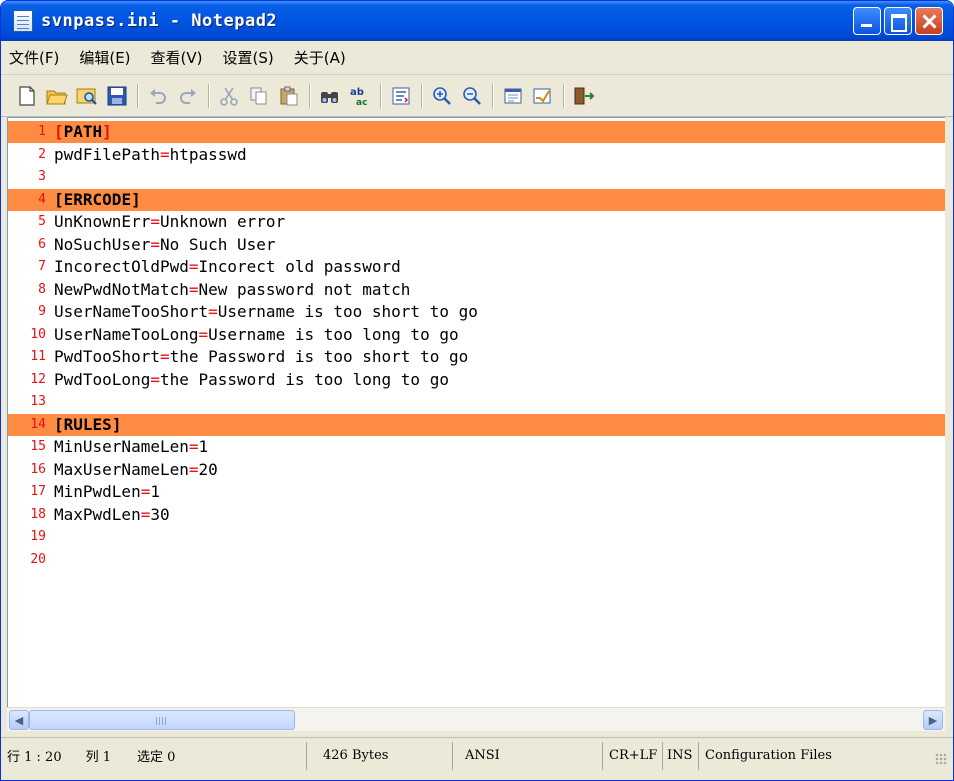  What do you see at coordinates (158, 96) in the screenshot?
I see `undo-icon` at bounding box center [158, 96].